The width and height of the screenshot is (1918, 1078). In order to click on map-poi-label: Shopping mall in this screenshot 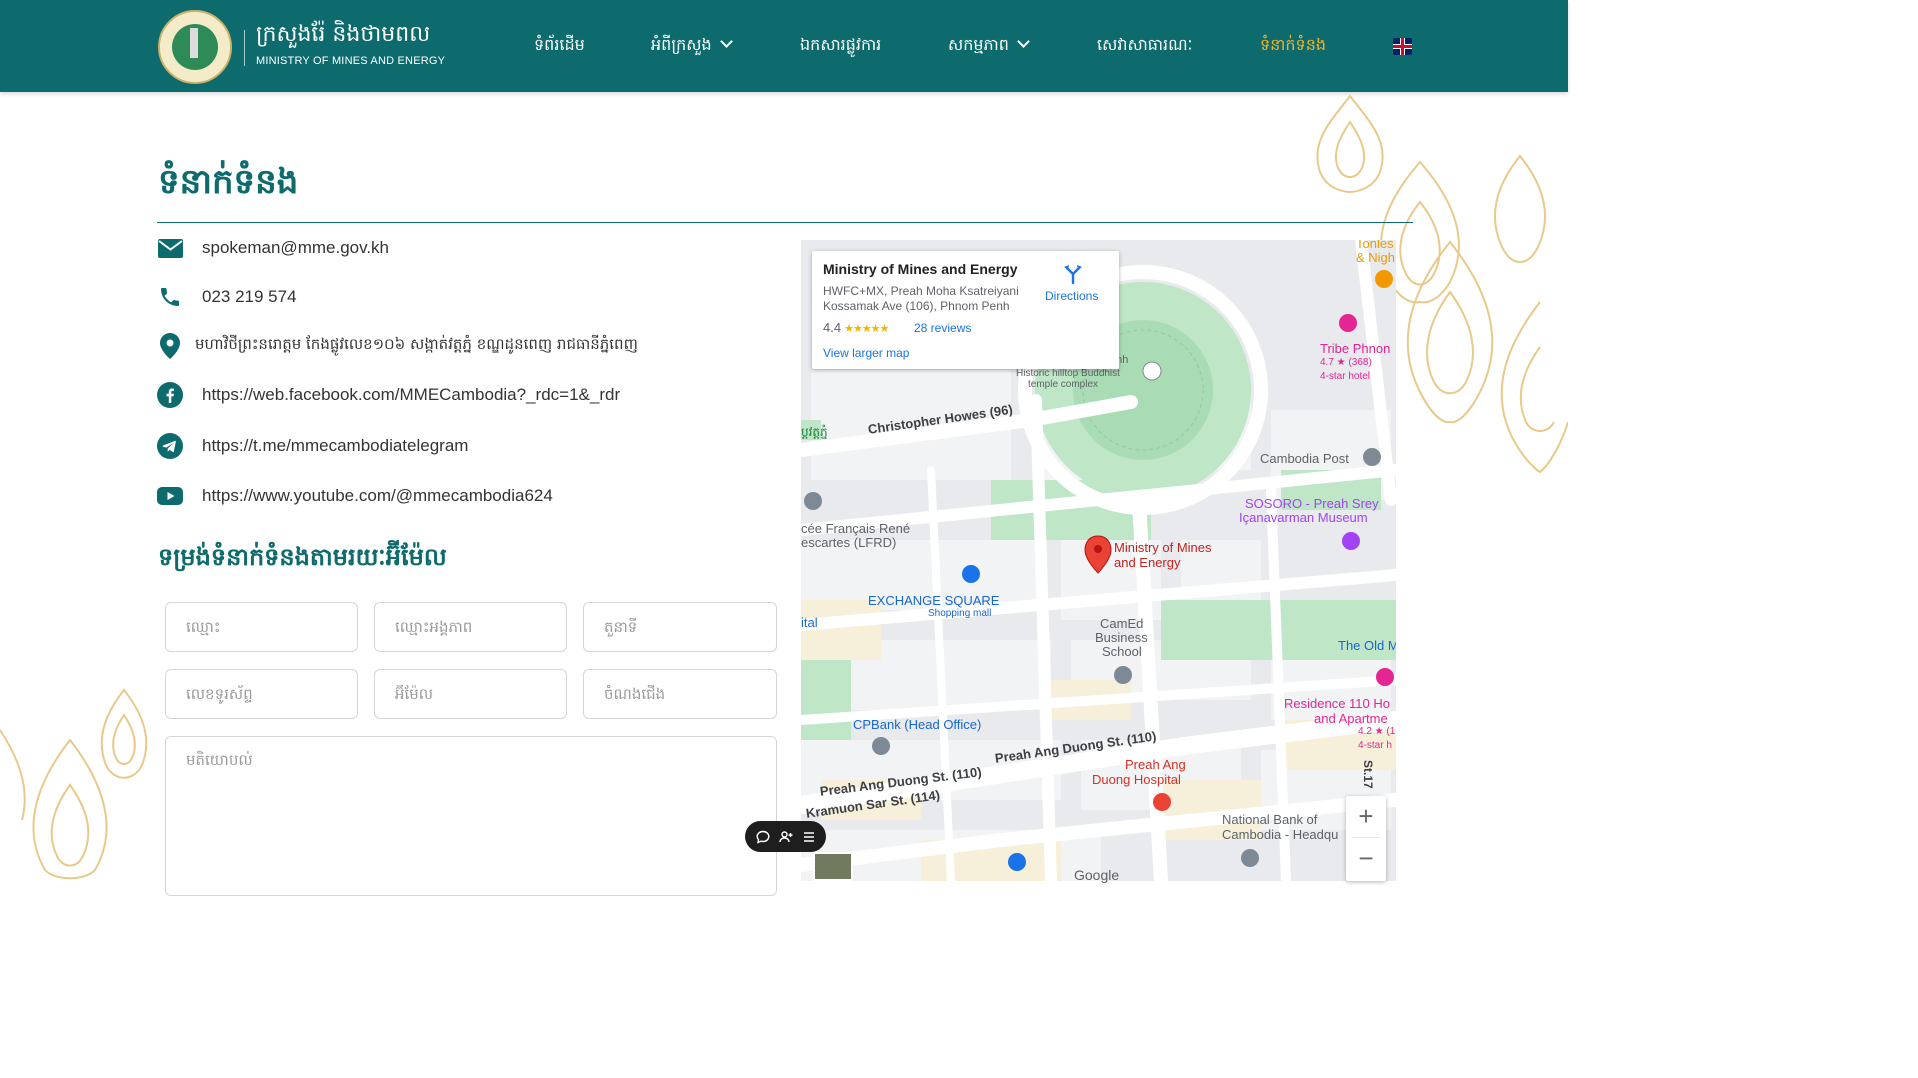, I will do `click(960, 613)`.